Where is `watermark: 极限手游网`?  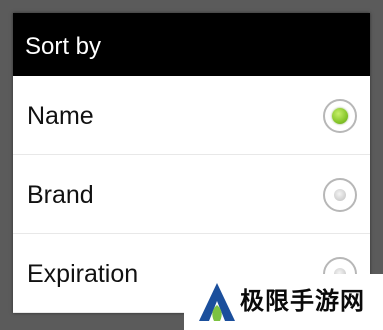
watermark: 极限手游网 is located at coordinates (283, 302).